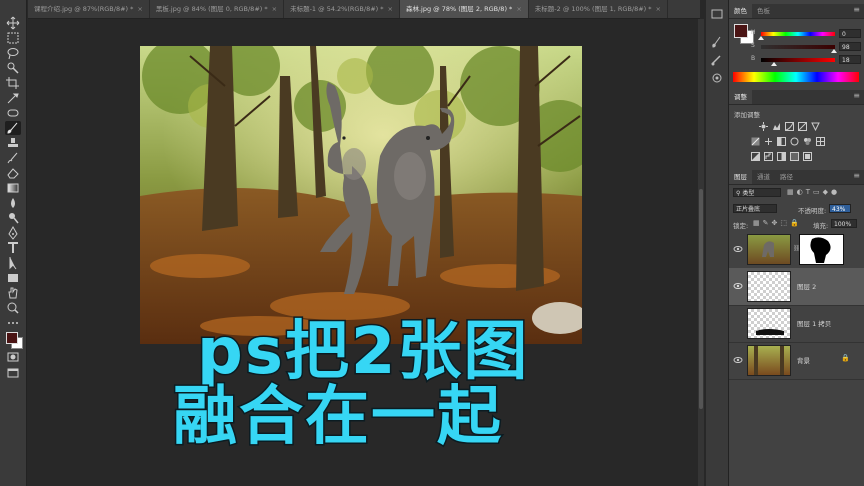  Describe the element at coordinates (13, 293) in the screenshot. I see `hand-tool-icon` at that location.